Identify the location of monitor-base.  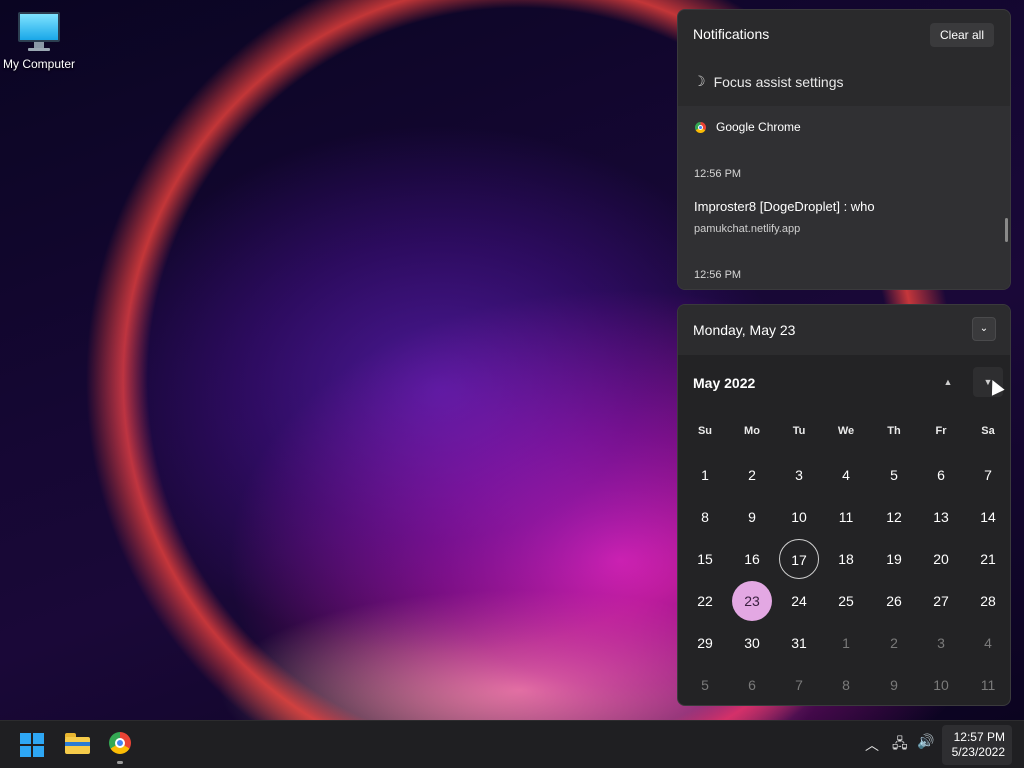
(39, 49).